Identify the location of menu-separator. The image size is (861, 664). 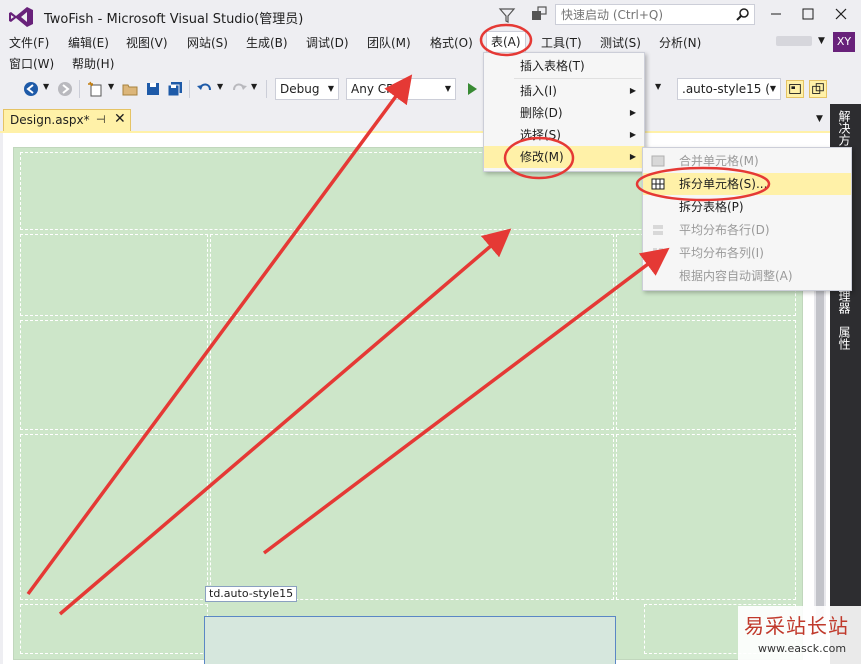
(578, 78).